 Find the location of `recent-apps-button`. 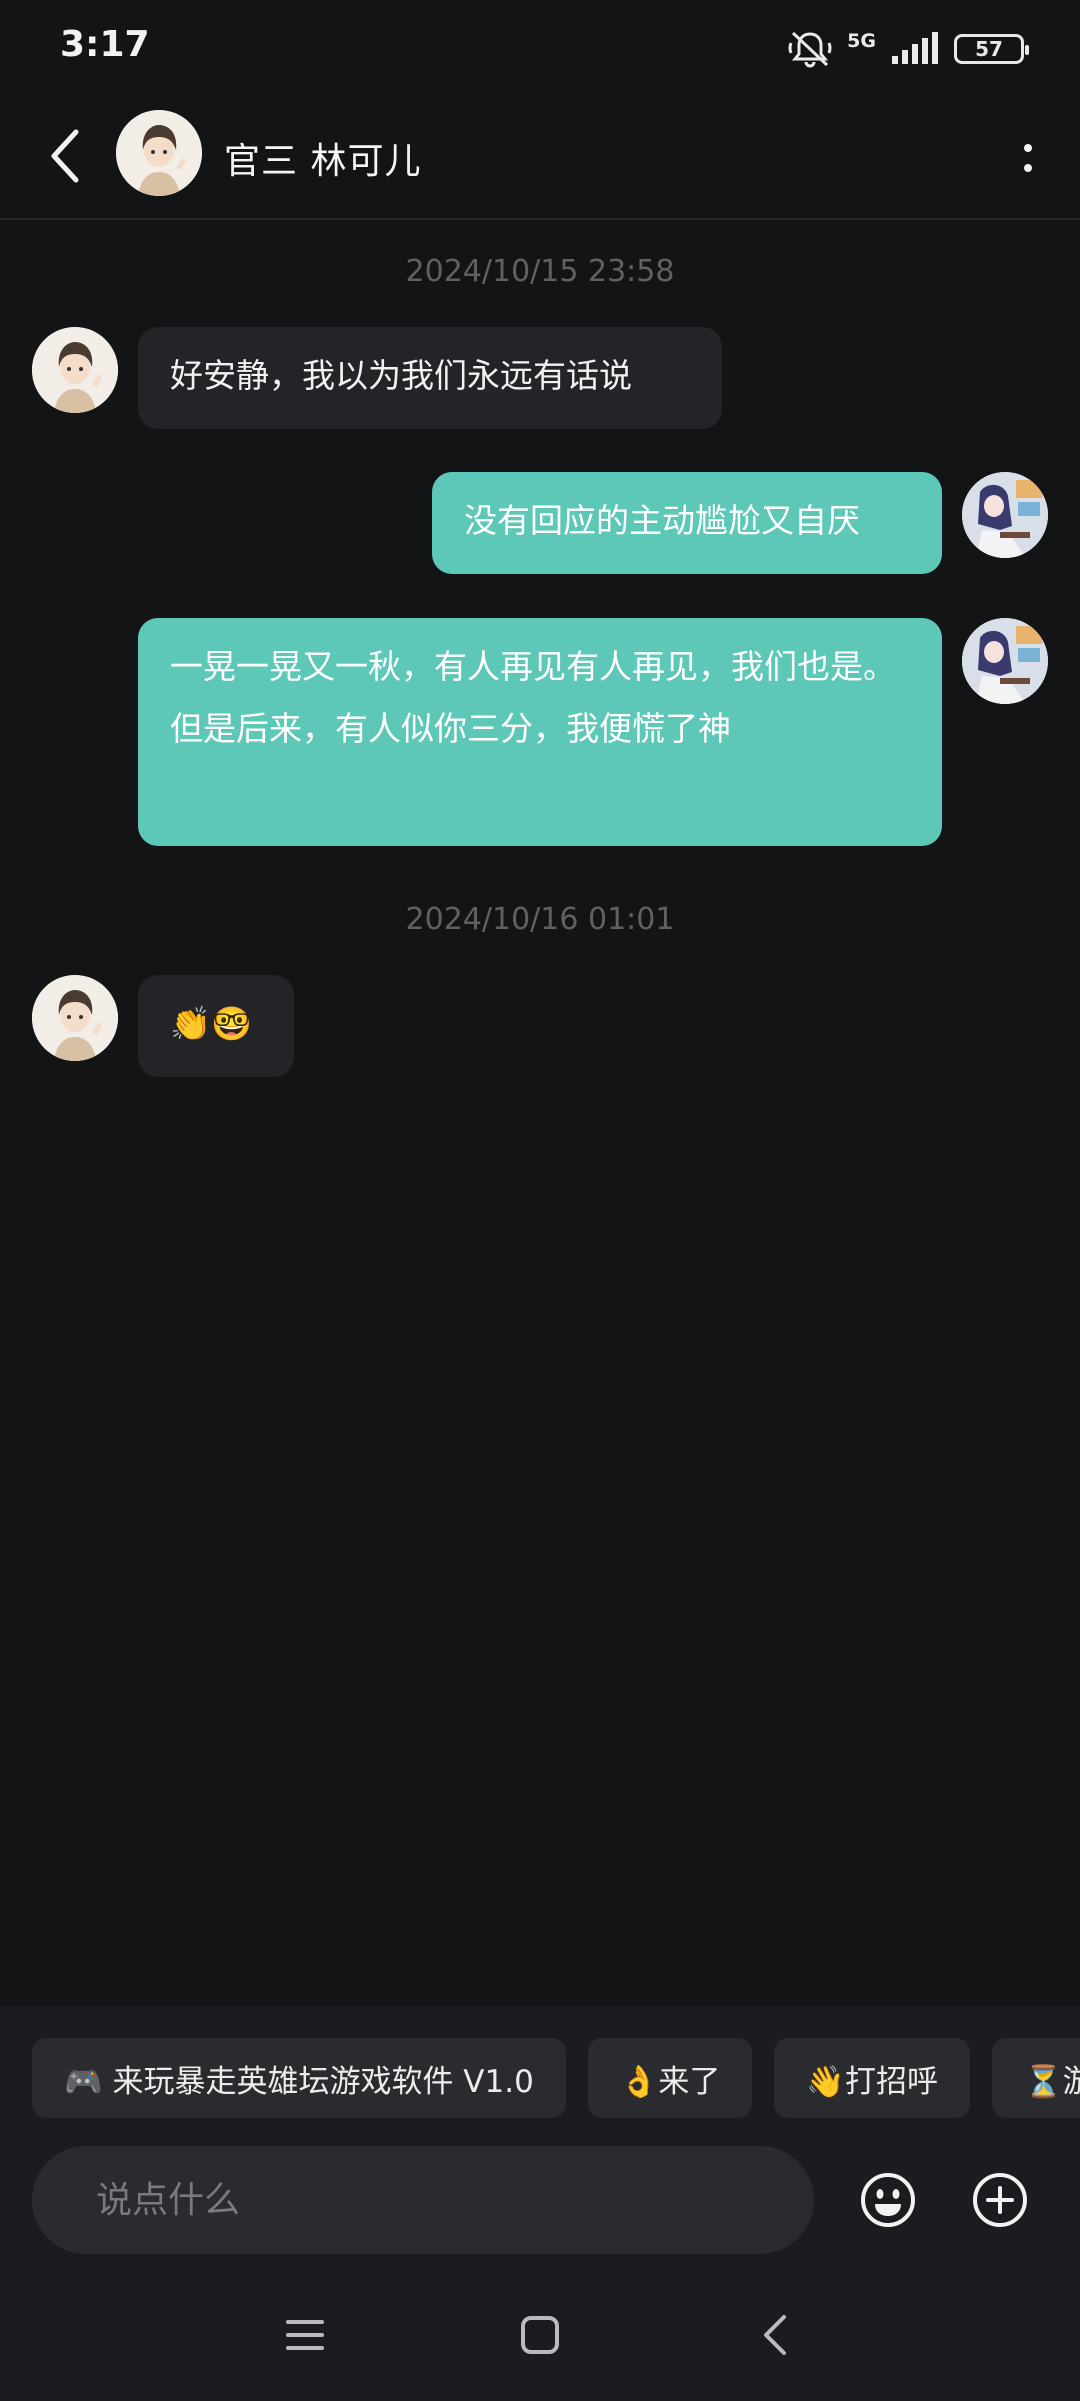

recent-apps-button is located at coordinates (305, 2335).